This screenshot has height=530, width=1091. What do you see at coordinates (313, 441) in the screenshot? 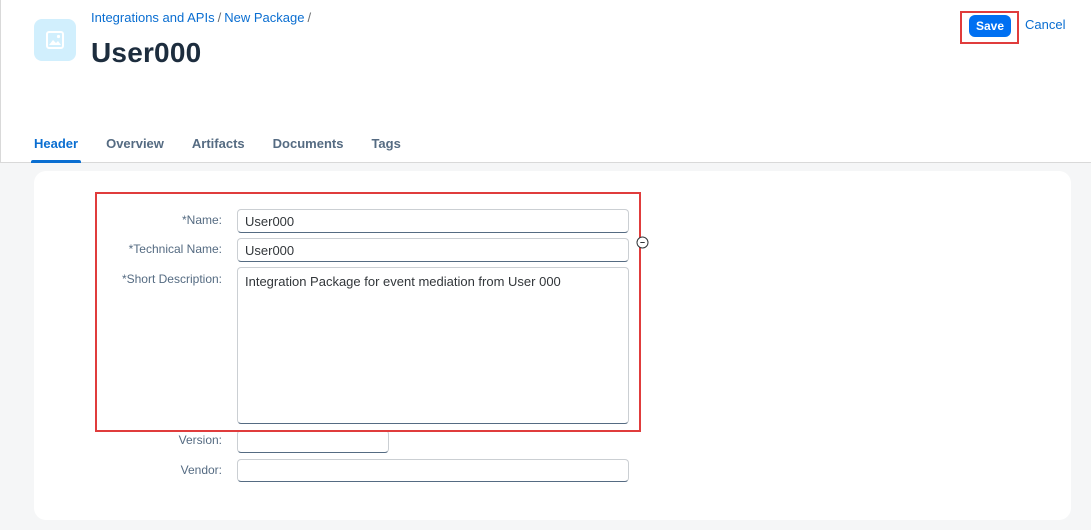
I see `version-field` at bounding box center [313, 441].